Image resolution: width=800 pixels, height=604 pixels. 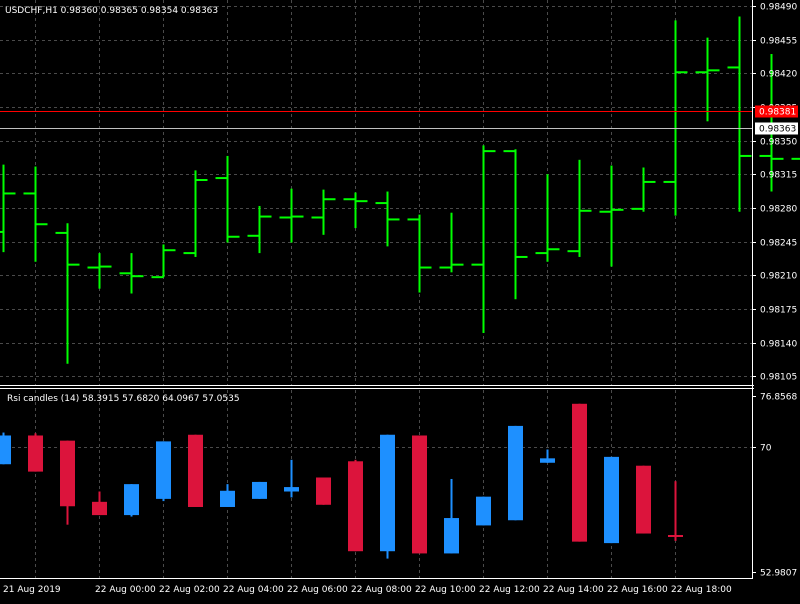 What do you see at coordinates (445, 590) in the screenshot?
I see `time-label: 22 Aug 10:00` at bounding box center [445, 590].